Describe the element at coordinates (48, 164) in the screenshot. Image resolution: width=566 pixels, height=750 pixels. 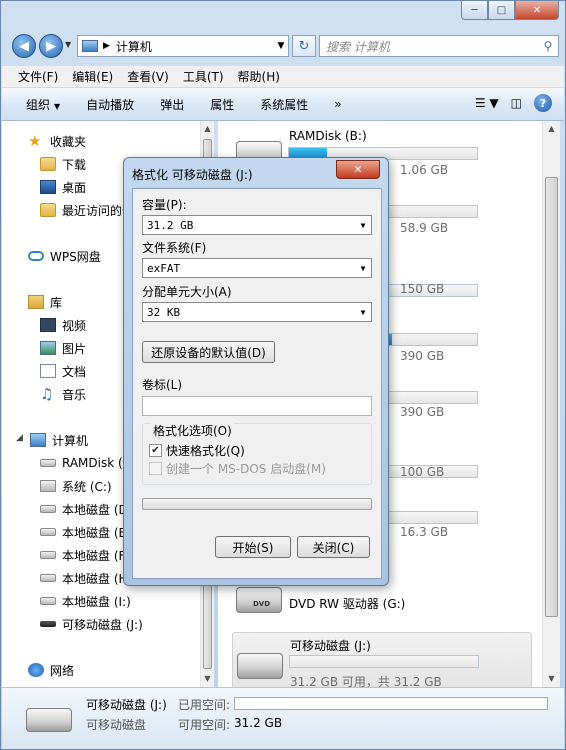
I see `downloads-folder-icon` at that location.